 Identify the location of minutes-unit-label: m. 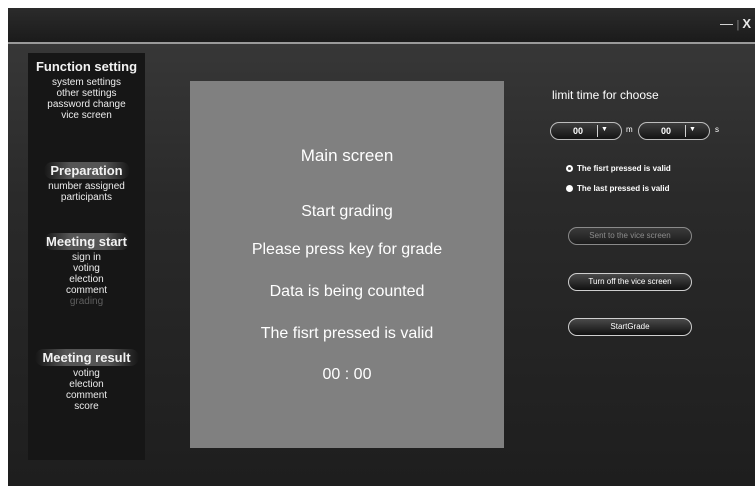
(629, 129).